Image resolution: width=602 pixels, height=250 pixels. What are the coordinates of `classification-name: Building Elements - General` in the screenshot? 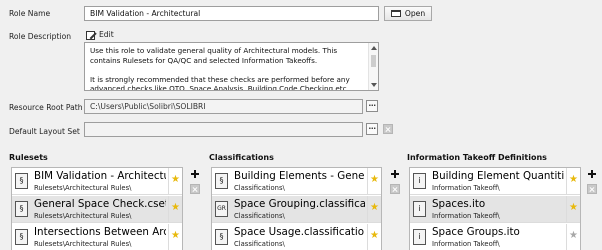 It's located at (299, 176).